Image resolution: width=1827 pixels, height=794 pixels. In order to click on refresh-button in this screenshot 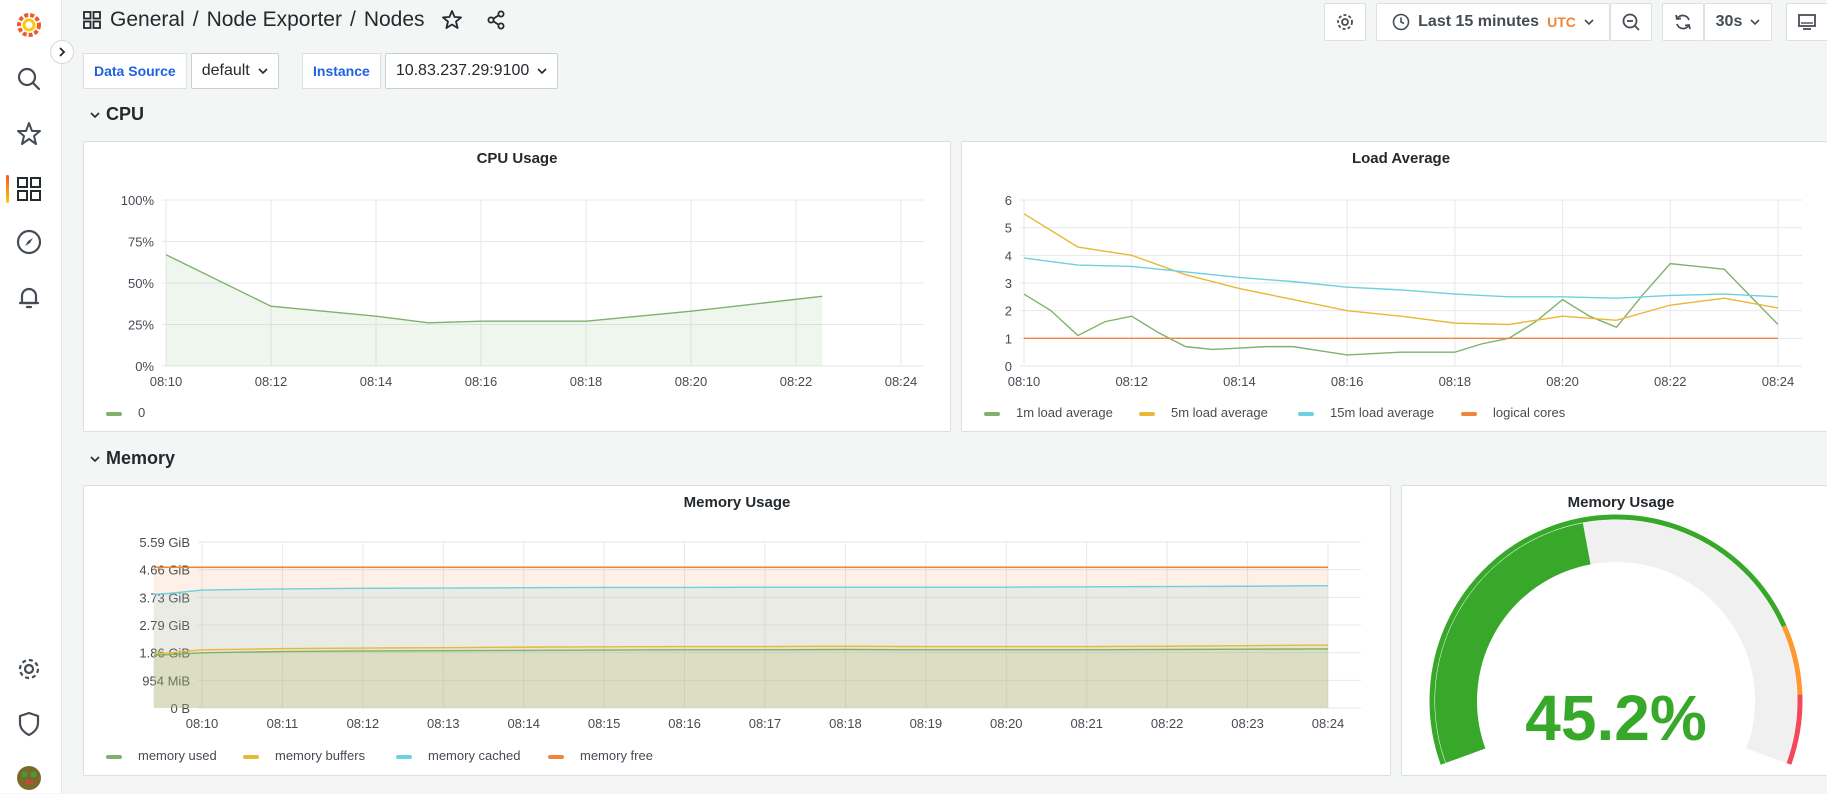, I will do `click(1683, 22)`.